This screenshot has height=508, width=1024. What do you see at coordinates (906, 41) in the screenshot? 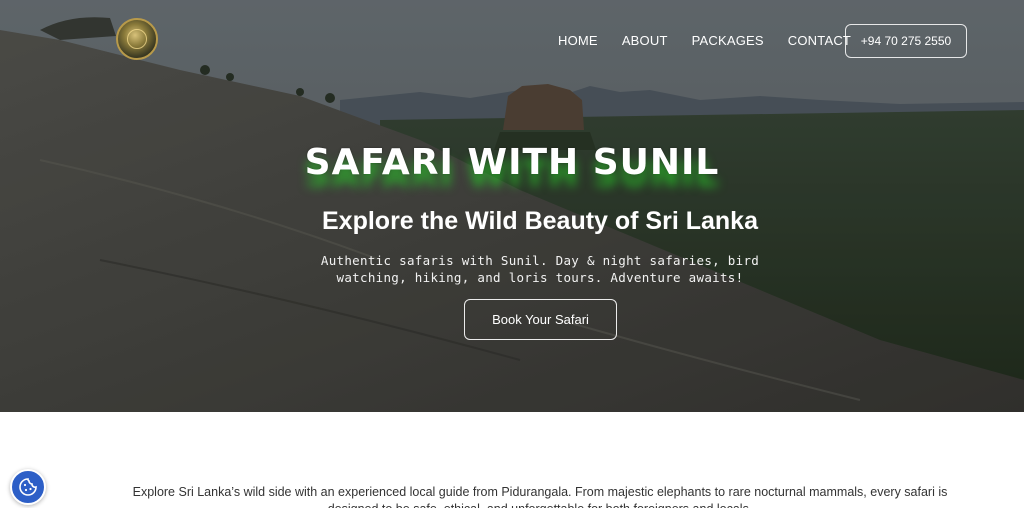
I see `phone-button: +94 70 275 2550` at bounding box center [906, 41].